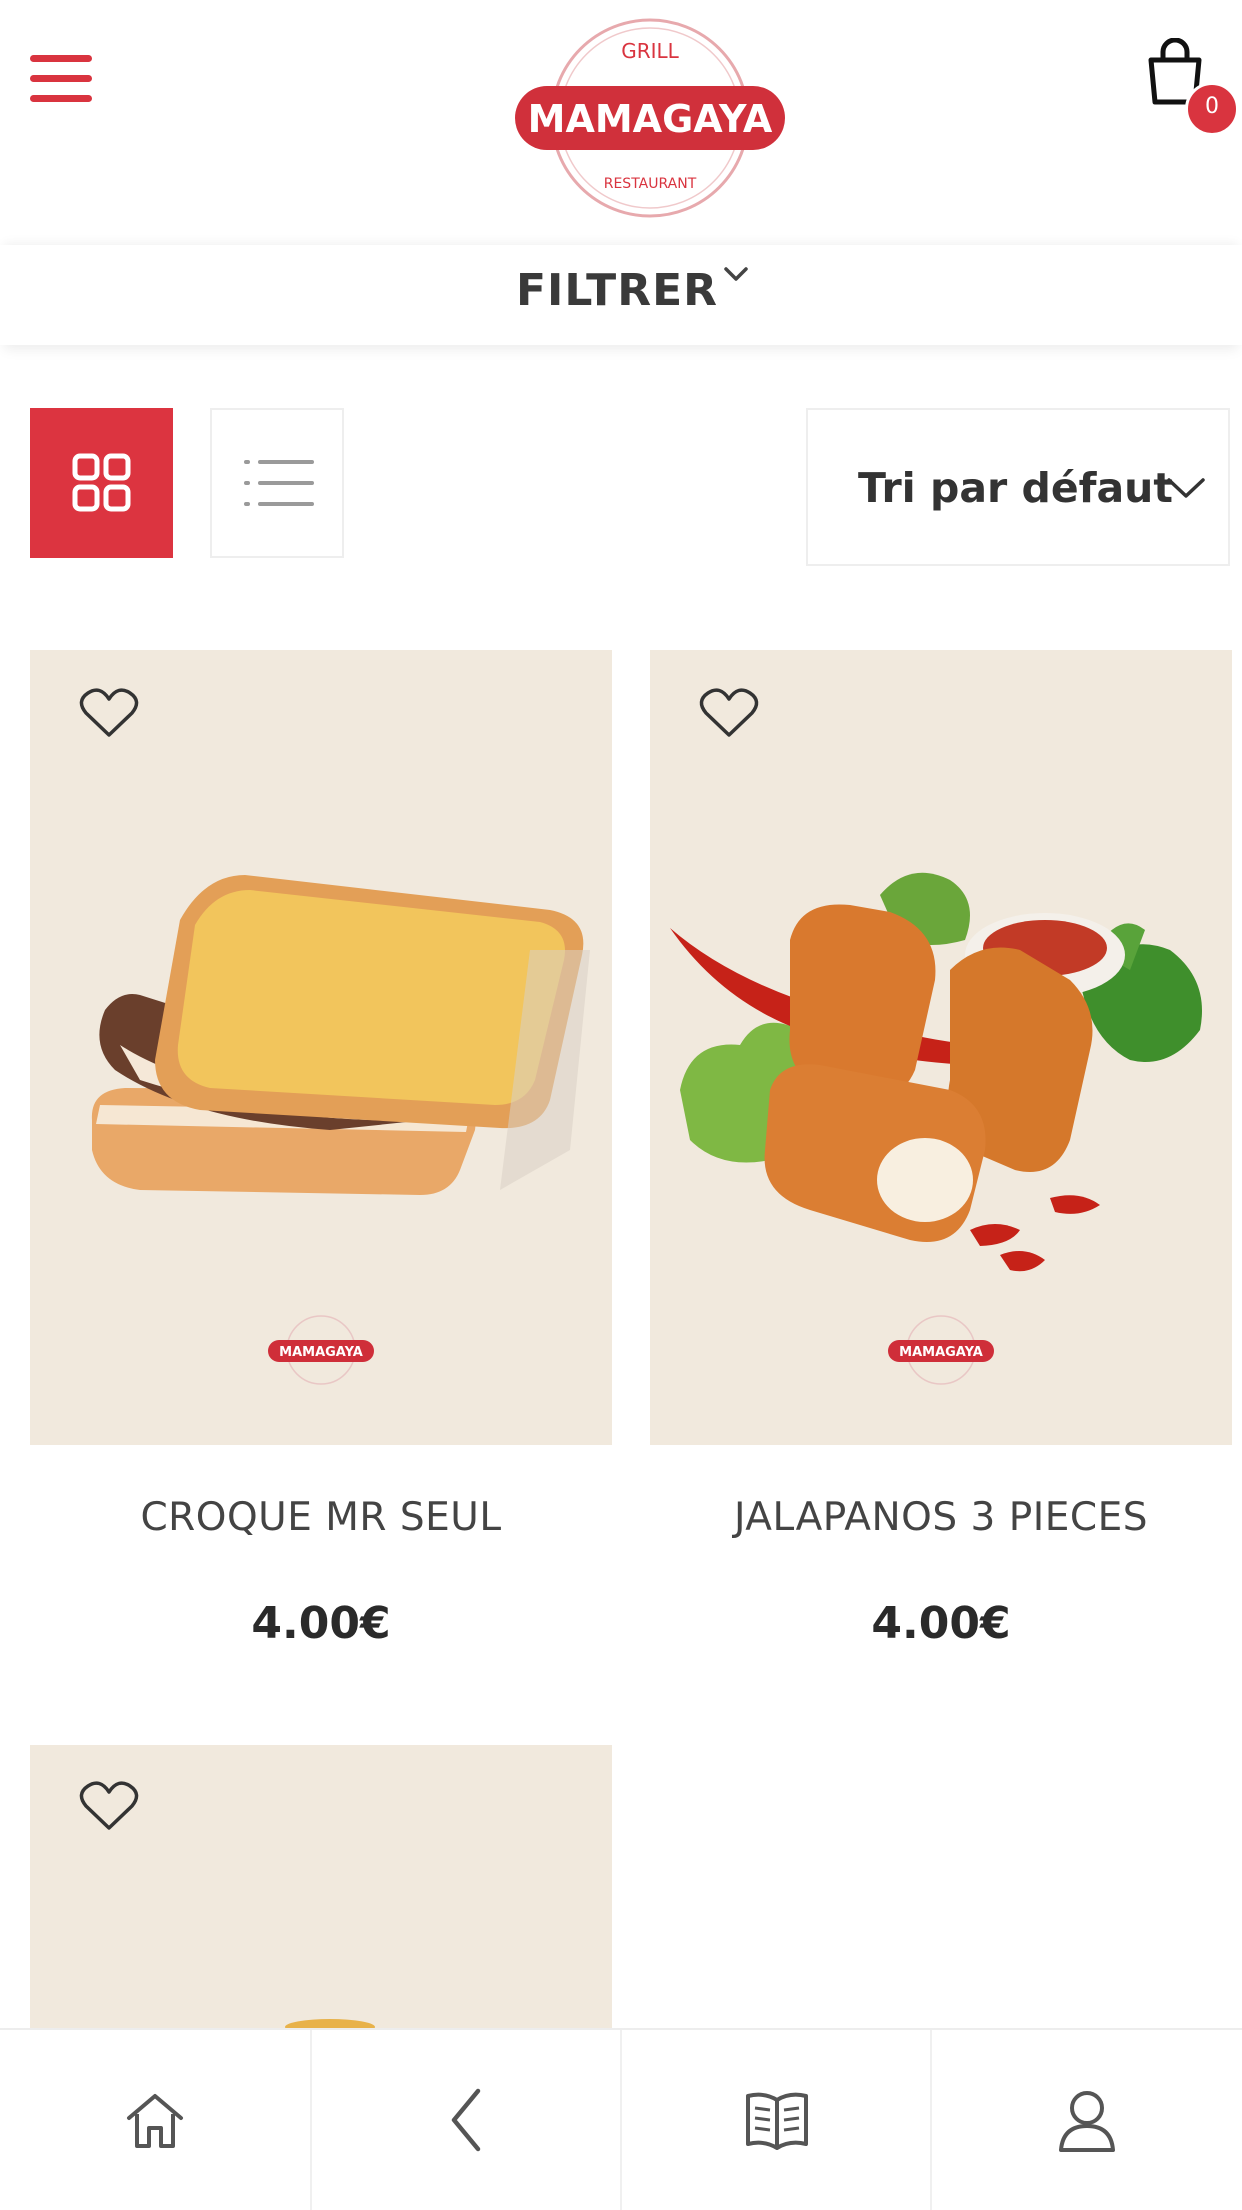 The height and width of the screenshot is (2210, 1242). I want to click on chevron-left-icon, so click(466, 2120).